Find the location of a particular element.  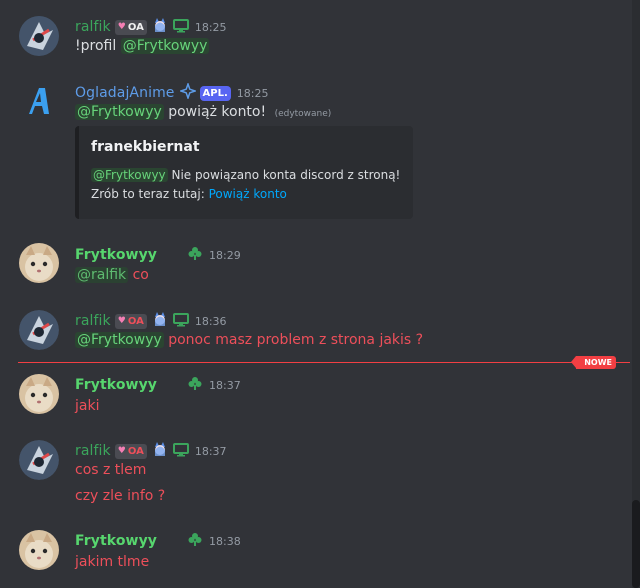

embed-text: Nie powiązano konta discord z stroną! is located at coordinates (286, 175).